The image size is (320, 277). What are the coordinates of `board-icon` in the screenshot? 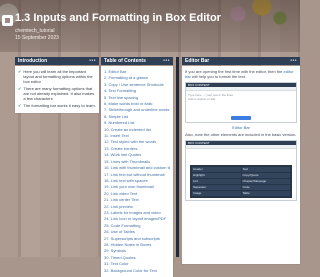 It's located at (7, 20).